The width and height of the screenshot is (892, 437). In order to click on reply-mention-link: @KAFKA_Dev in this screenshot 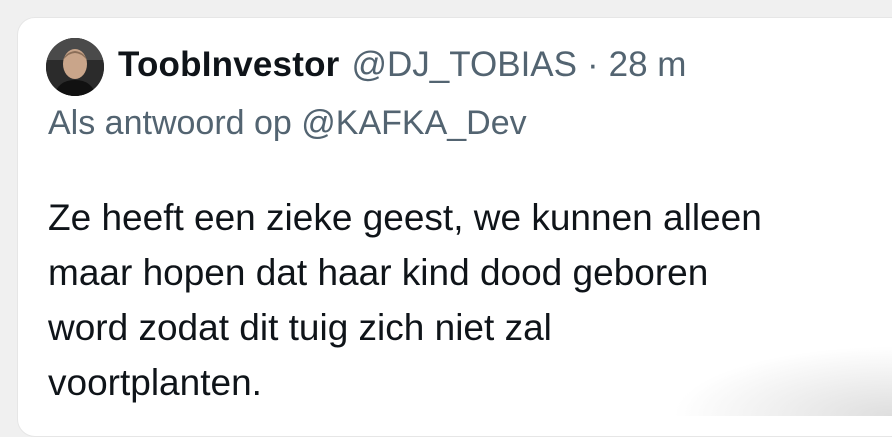, I will do `click(413, 123)`.